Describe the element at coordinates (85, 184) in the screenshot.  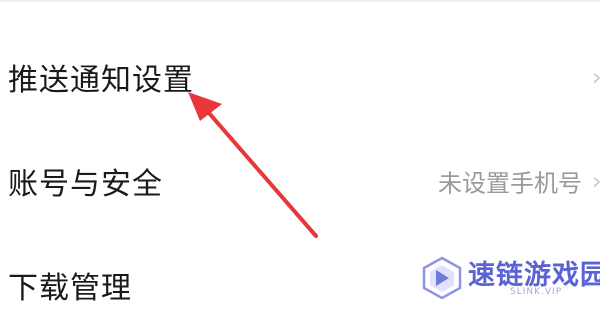
I see `settings-item-label: 账号与安全` at that location.